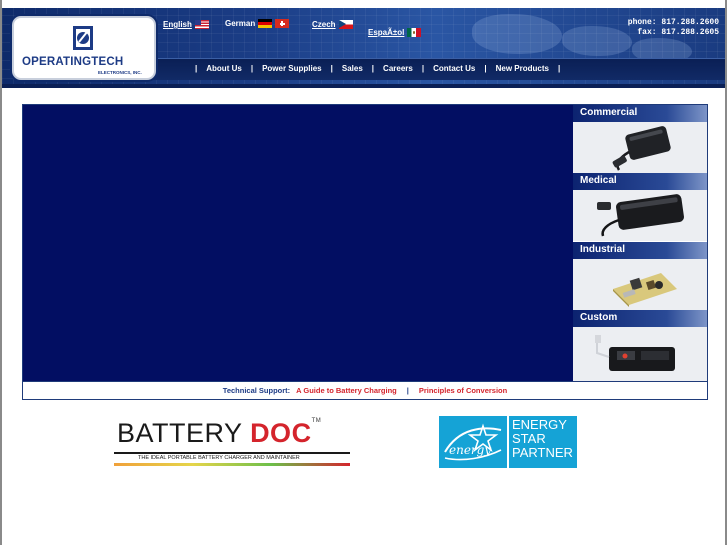 The width and height of the screenshot is (727, 545). Describe the element at coordinates (529, 438) in the screenshot. I see `energy-star-line2: STAR` at that location.